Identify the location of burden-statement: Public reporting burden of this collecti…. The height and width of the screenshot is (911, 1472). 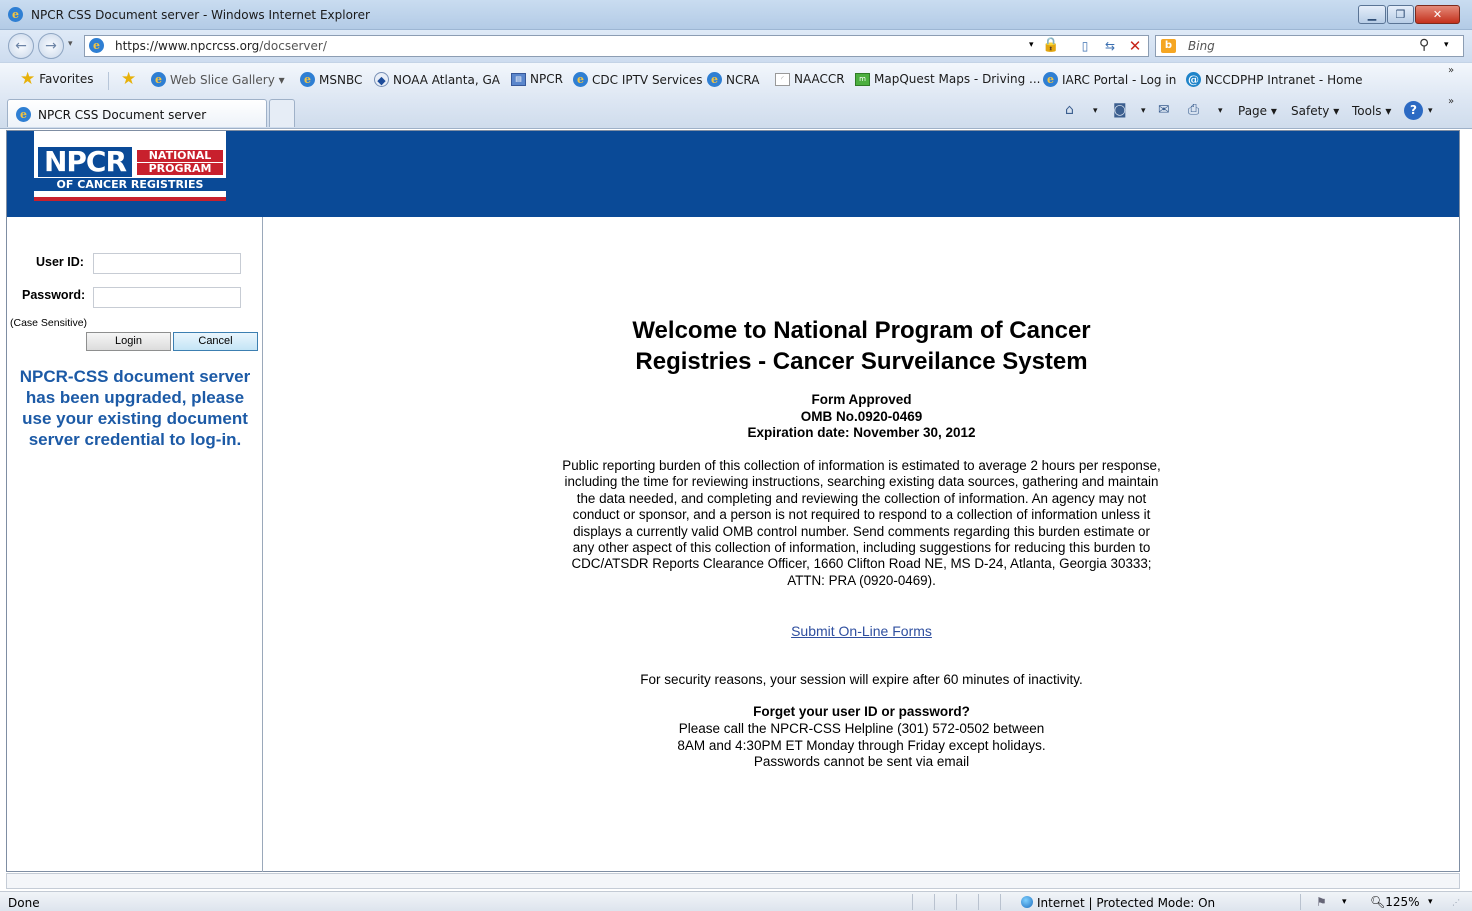
(861, 523).